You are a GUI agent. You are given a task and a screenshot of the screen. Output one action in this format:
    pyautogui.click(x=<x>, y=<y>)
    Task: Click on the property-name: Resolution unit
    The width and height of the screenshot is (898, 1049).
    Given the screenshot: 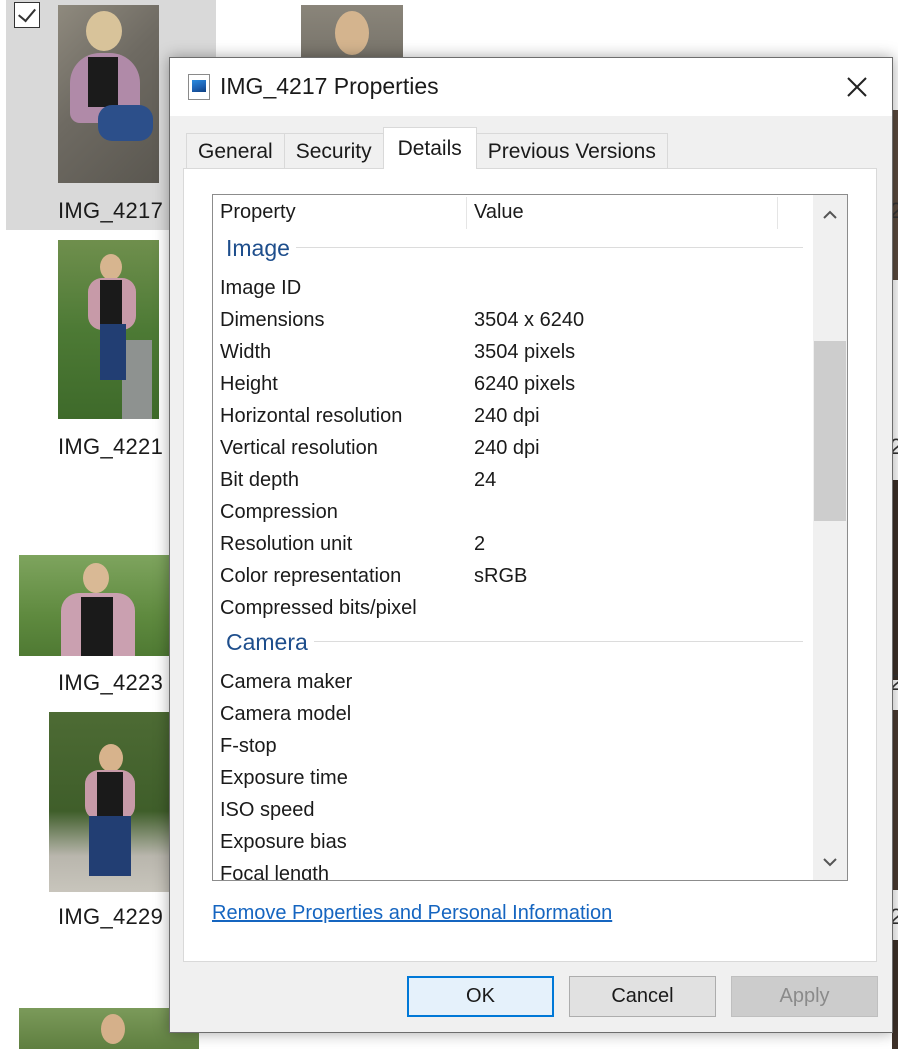 What is the action you would take?
    pyautogui.click(x=286, y=544)
    